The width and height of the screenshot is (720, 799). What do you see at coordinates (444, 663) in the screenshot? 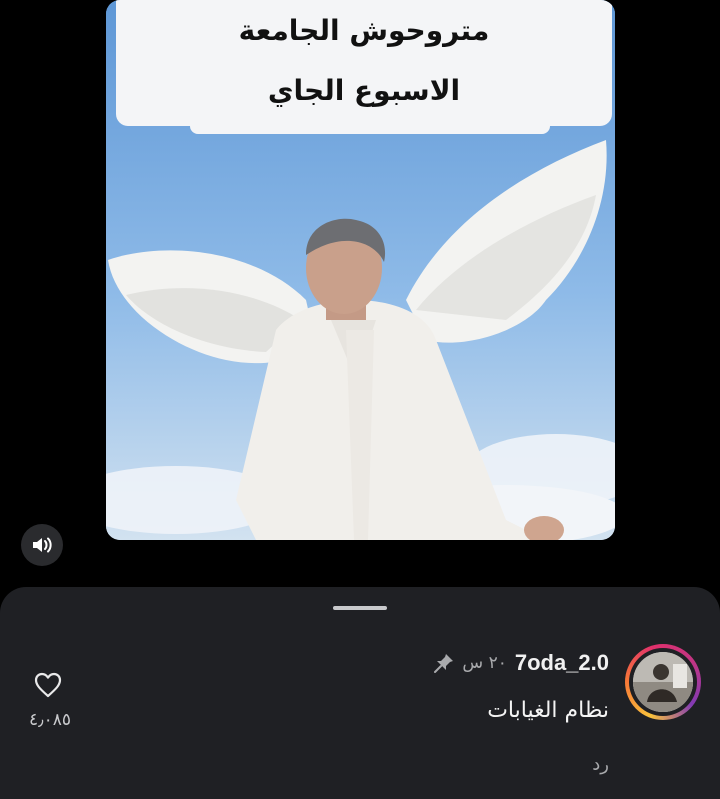
I see `pin-icon` at bounding box center [444, 663].